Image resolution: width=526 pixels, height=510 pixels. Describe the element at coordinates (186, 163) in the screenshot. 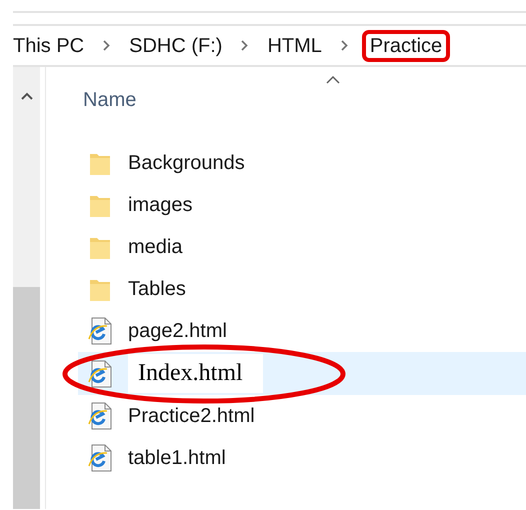

I see `file-name: Backgrounds` at that location.